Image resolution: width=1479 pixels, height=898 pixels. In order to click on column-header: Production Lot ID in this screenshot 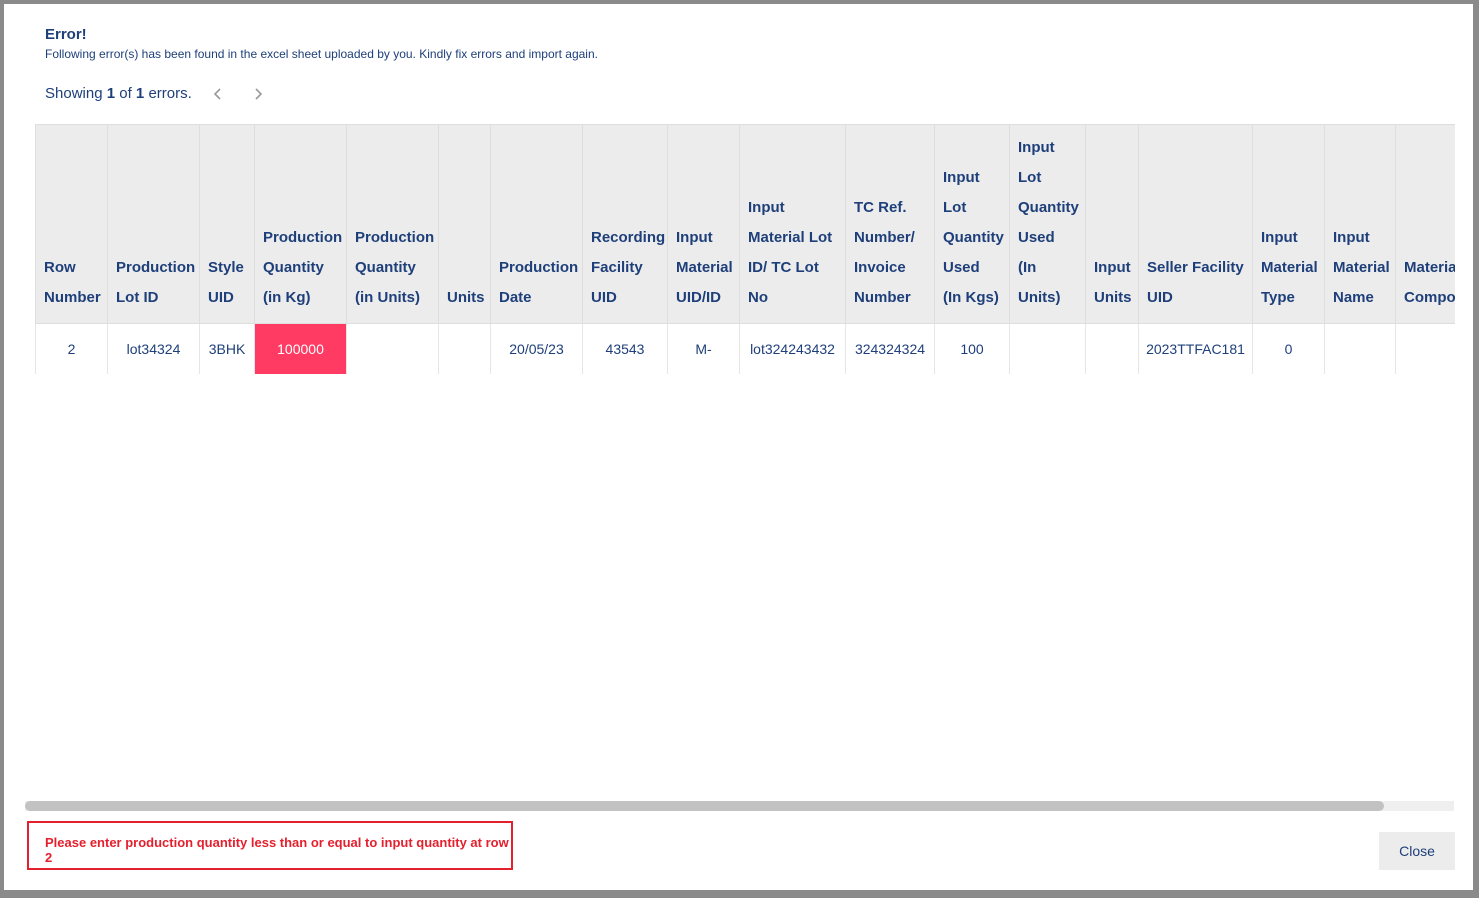, I will do `click(153, 224)`.